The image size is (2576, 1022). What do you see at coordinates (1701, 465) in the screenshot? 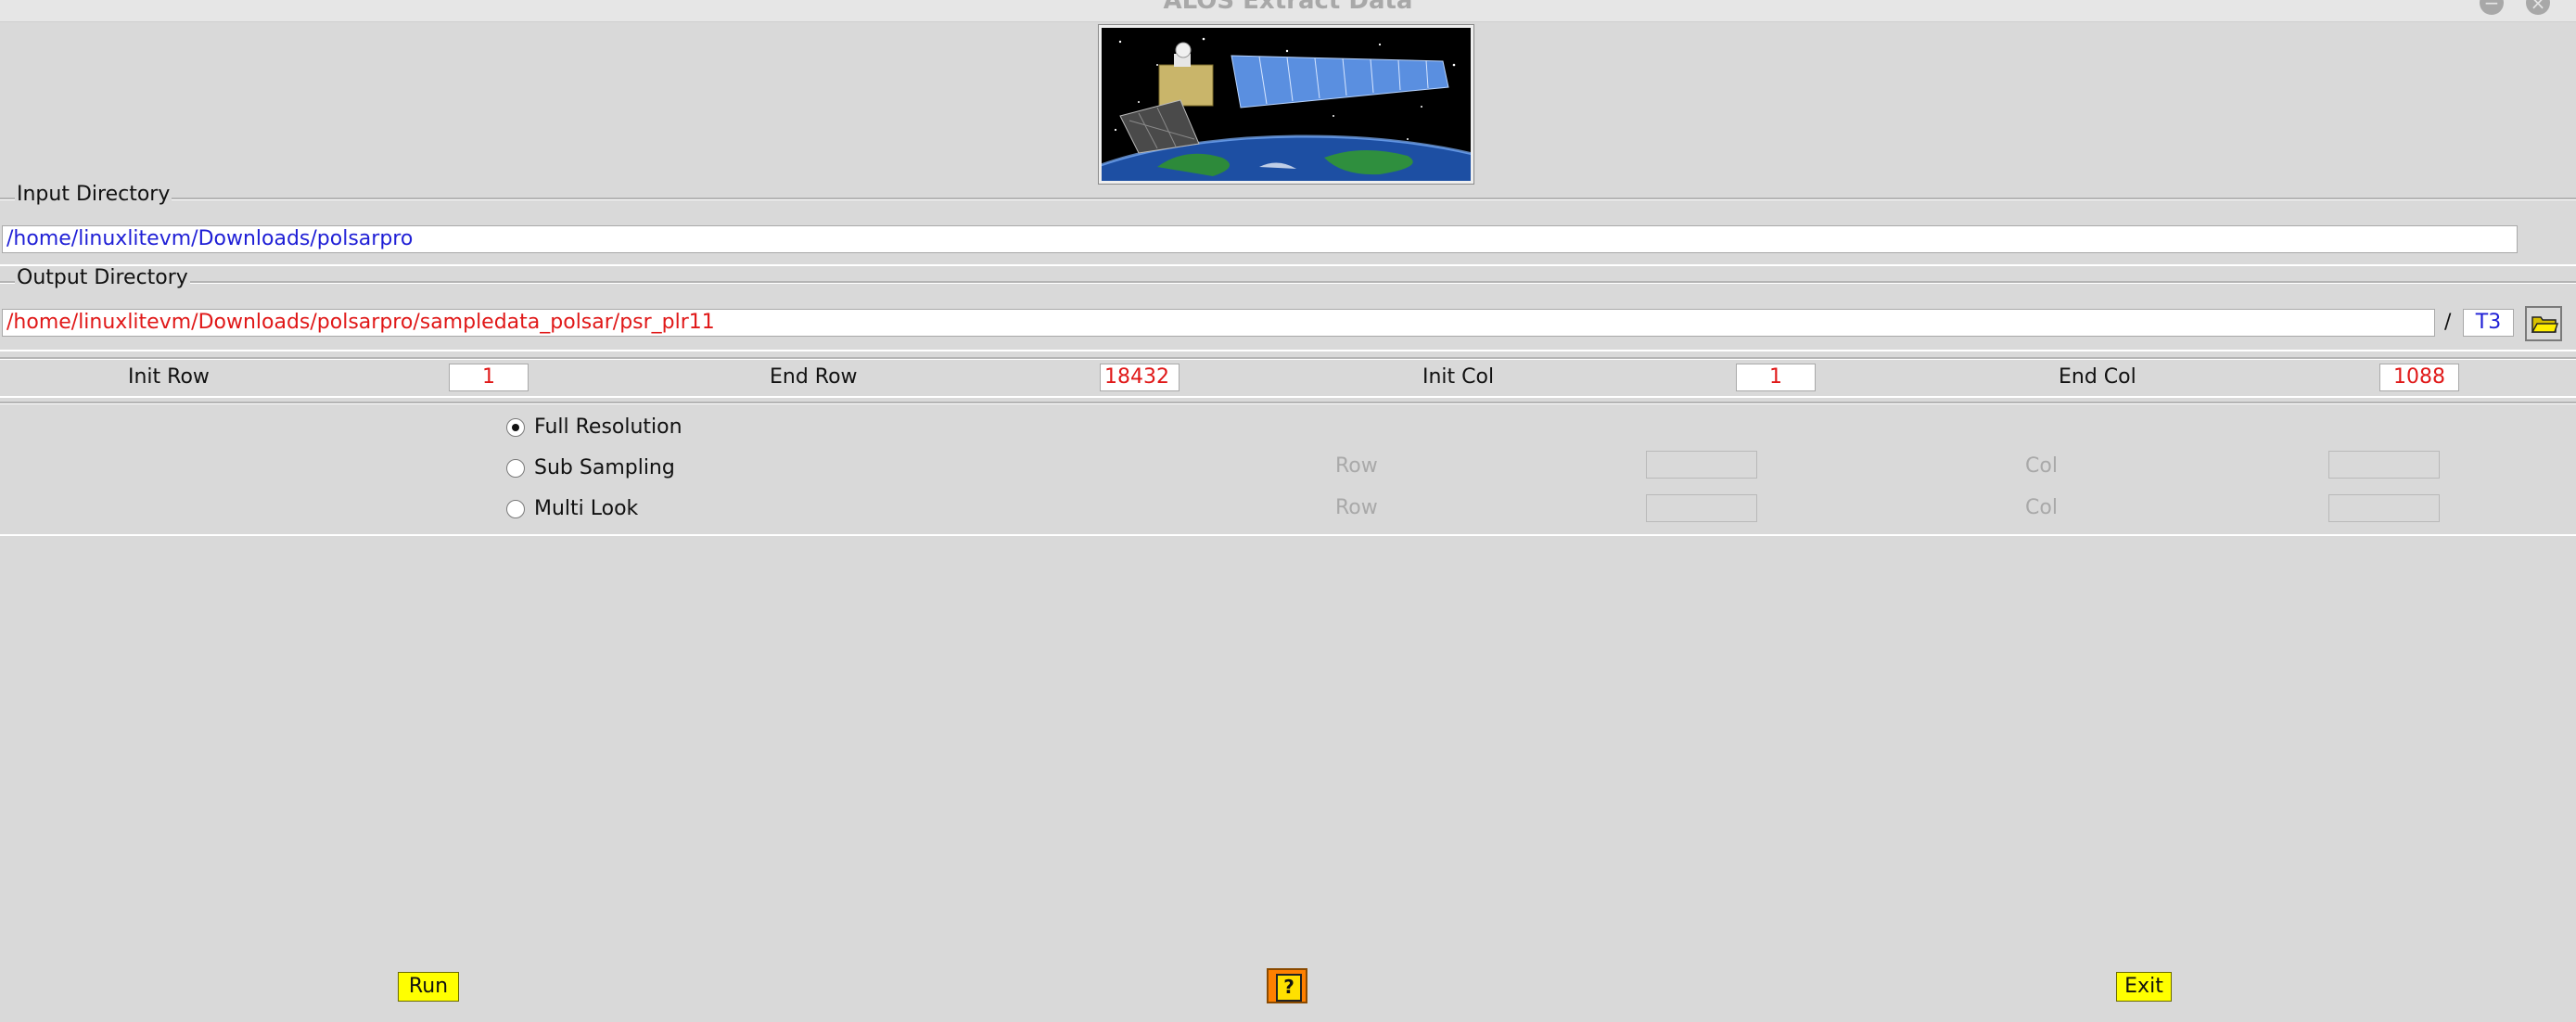
I see `sub-sampling-row-field` at bounding box center [1701, 465].